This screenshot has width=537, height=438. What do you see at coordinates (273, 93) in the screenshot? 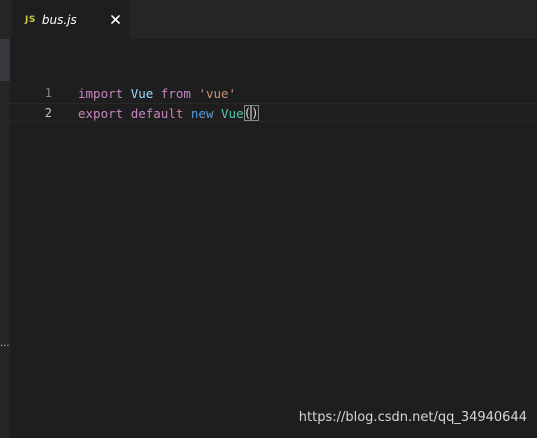
I see `code-line: 1 import Vue from 'vue'` at bounding box center [273, 93].